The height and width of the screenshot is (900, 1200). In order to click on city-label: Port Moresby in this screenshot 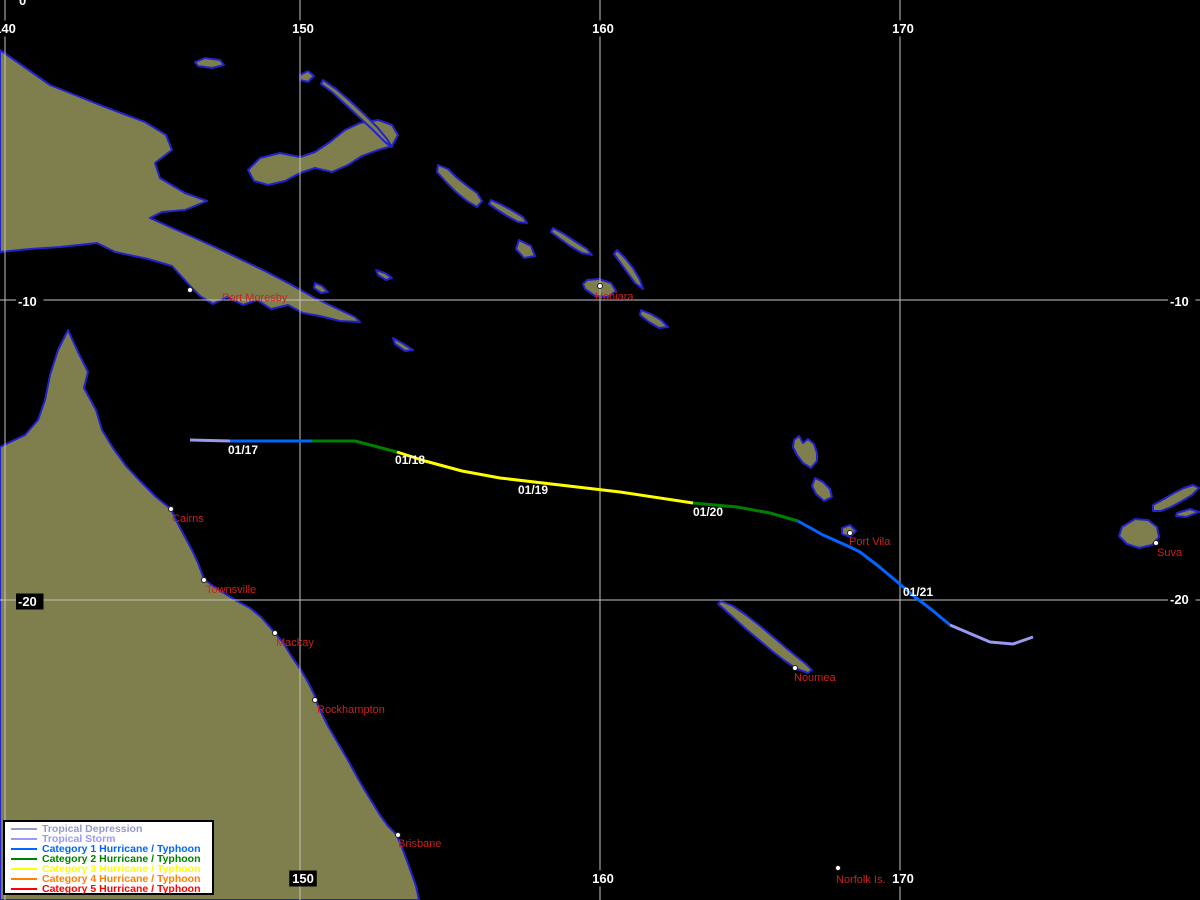, I will do `click(255, 298)`.